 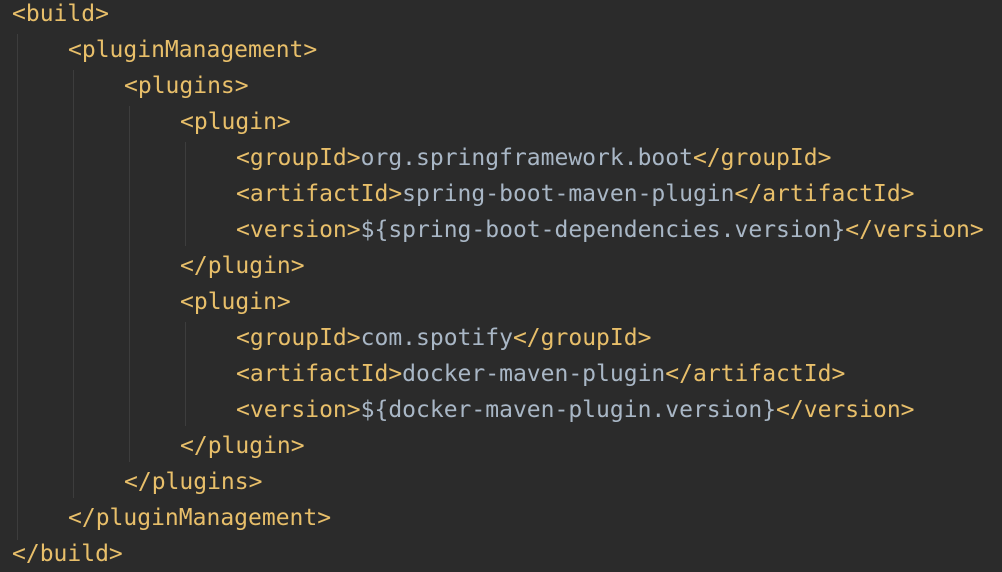 I want to click on xml-text-value: docker-maven-plugin, so click(x=534, y=374).